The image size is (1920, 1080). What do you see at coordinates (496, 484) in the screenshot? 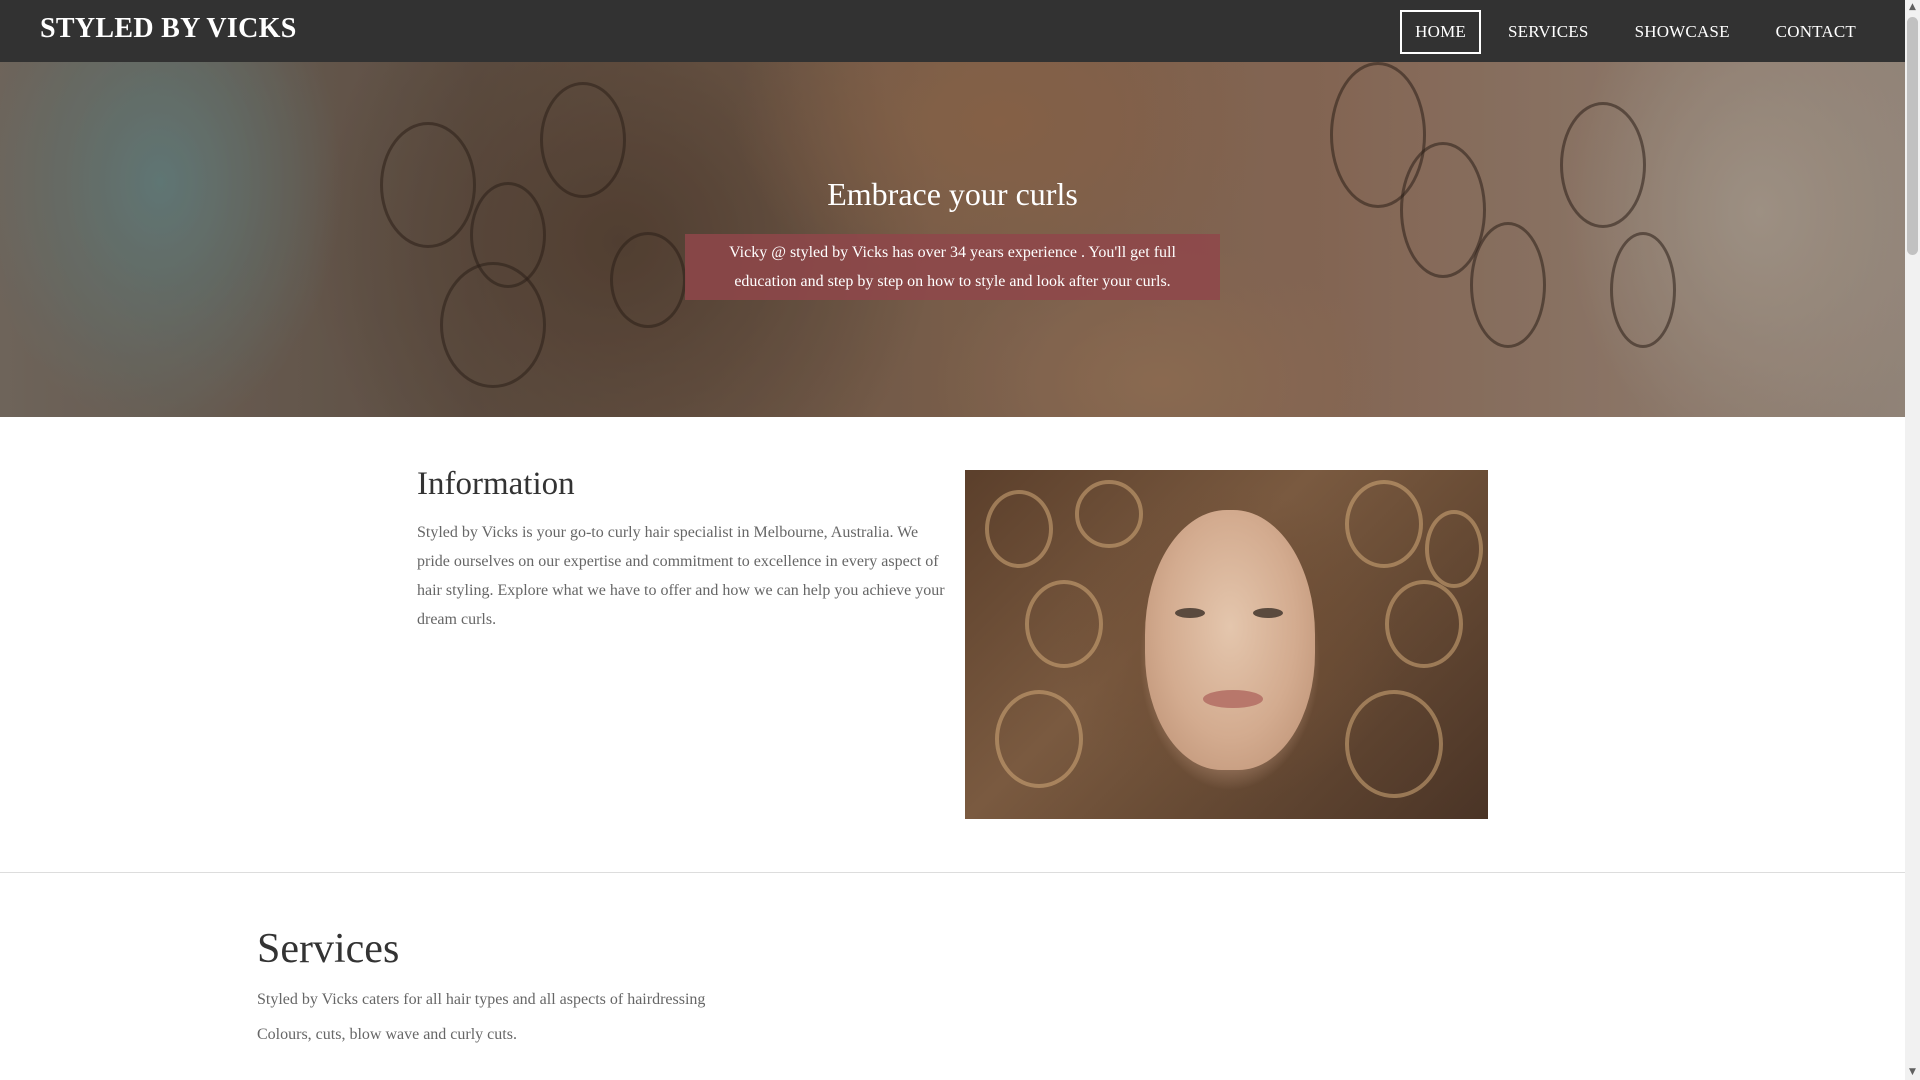
I see `information-heading: Information` at bounding box center [496, 484].